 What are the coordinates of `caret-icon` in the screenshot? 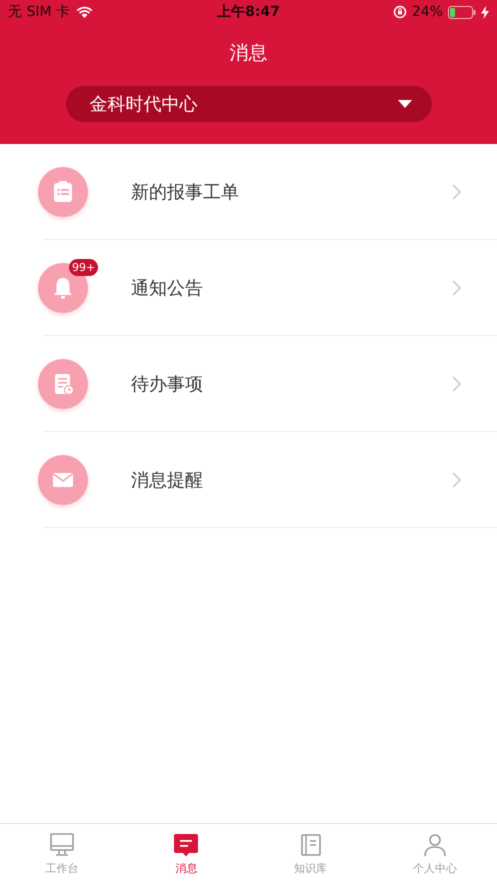 It's located at (405, 104).